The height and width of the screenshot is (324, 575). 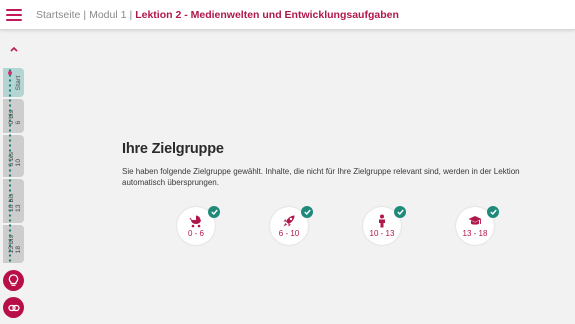 I want to click on progress-dots, so click(x=10, y=165).